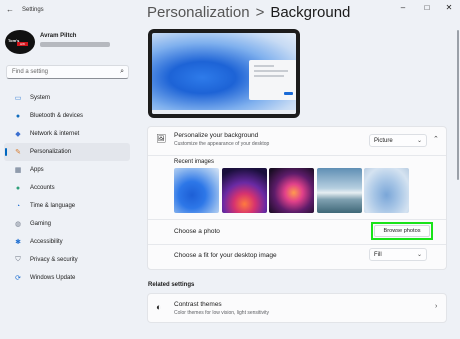 This screenshot has height=339, width=460. I want to click on sidebar-item-bluetooth: ● Bluetooth & devices, so click(67, 116).